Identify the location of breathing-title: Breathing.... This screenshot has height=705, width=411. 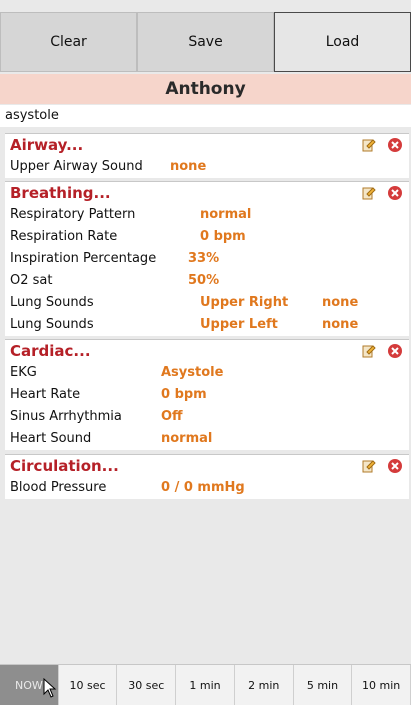
(207, 193).